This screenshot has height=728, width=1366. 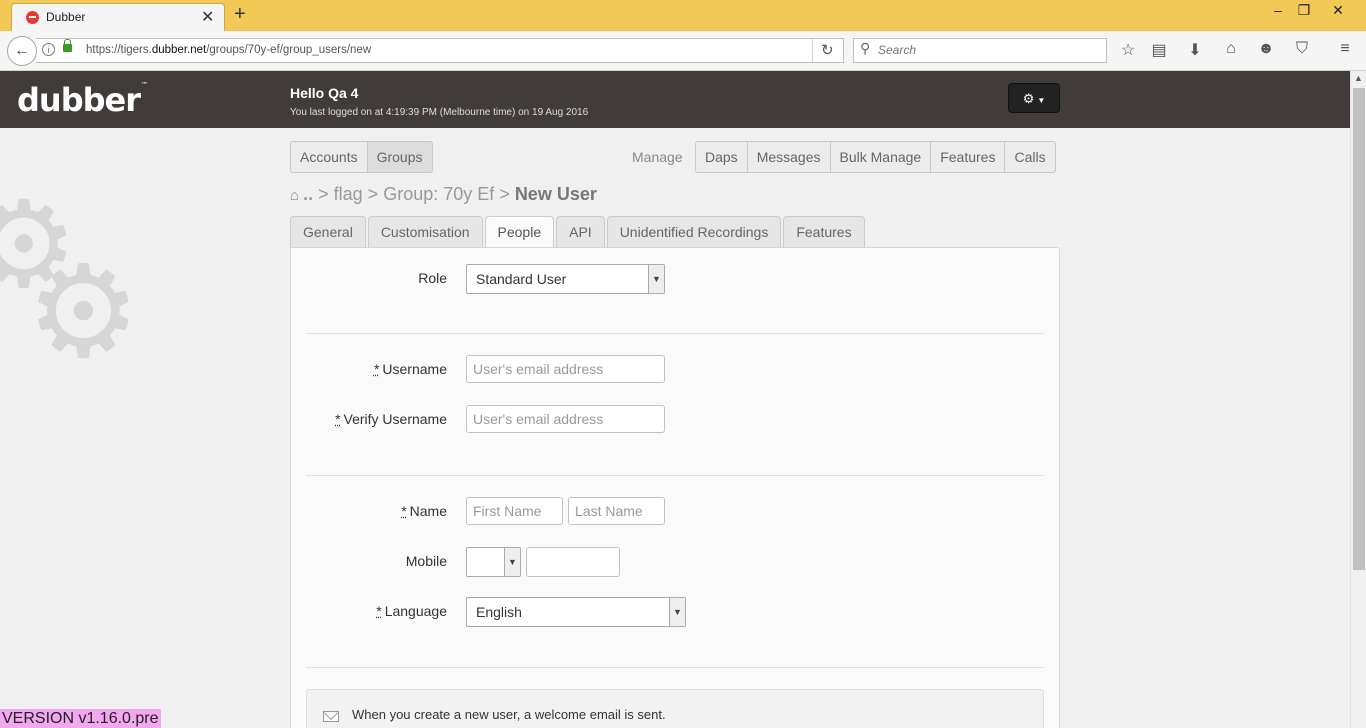 I want to click on first-name-field, so click(x=514, y=511).